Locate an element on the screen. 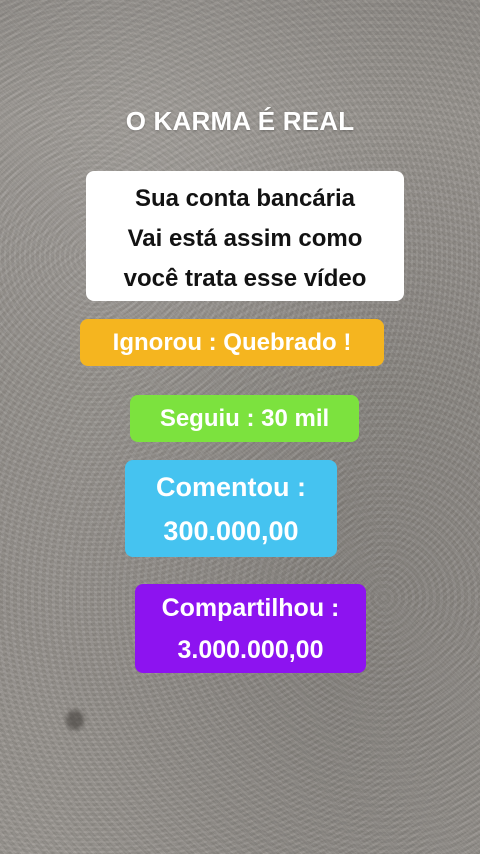 This screenshot has height=854, width=480. background-shade is located at coordinates (240, 60).